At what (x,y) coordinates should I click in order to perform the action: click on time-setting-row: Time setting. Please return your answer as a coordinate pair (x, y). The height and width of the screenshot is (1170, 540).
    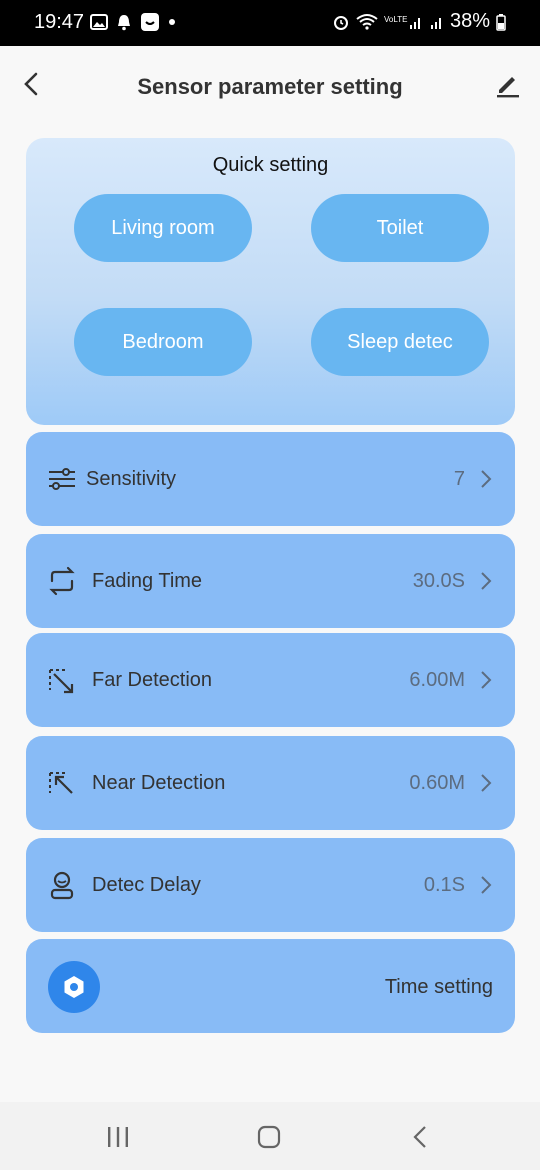
    Looking at the image, I should click on (270, 986).